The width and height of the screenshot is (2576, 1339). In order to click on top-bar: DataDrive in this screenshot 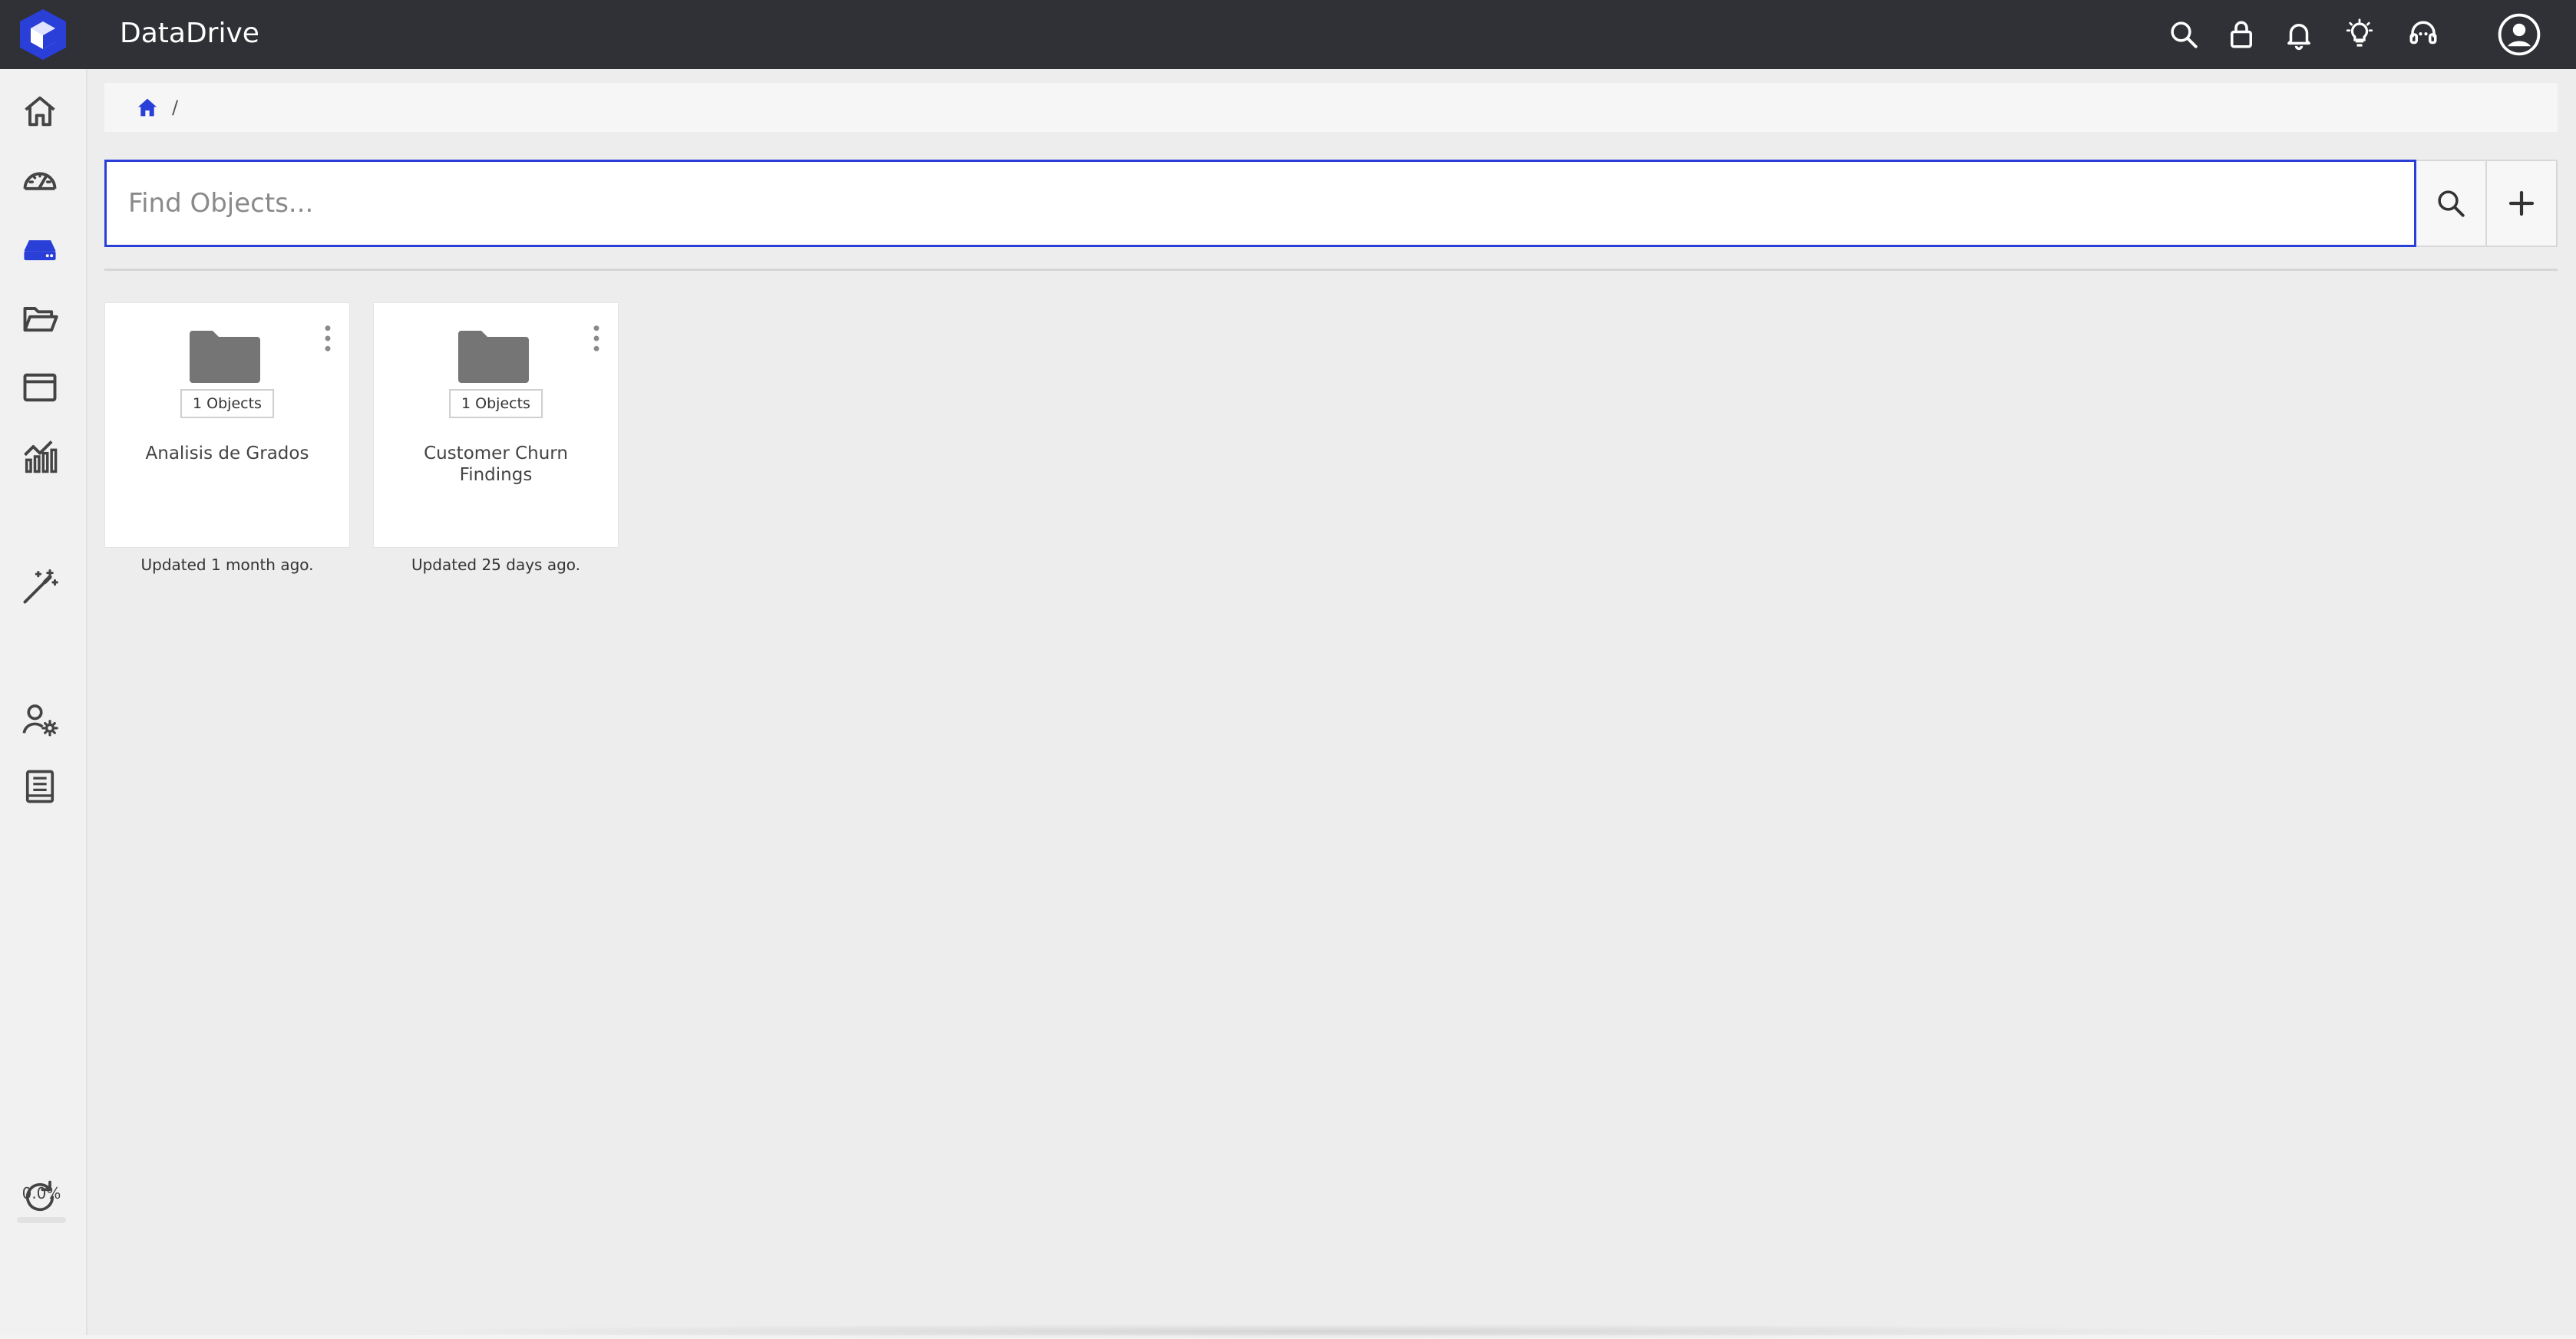, I will do `click(1288, 34)`.